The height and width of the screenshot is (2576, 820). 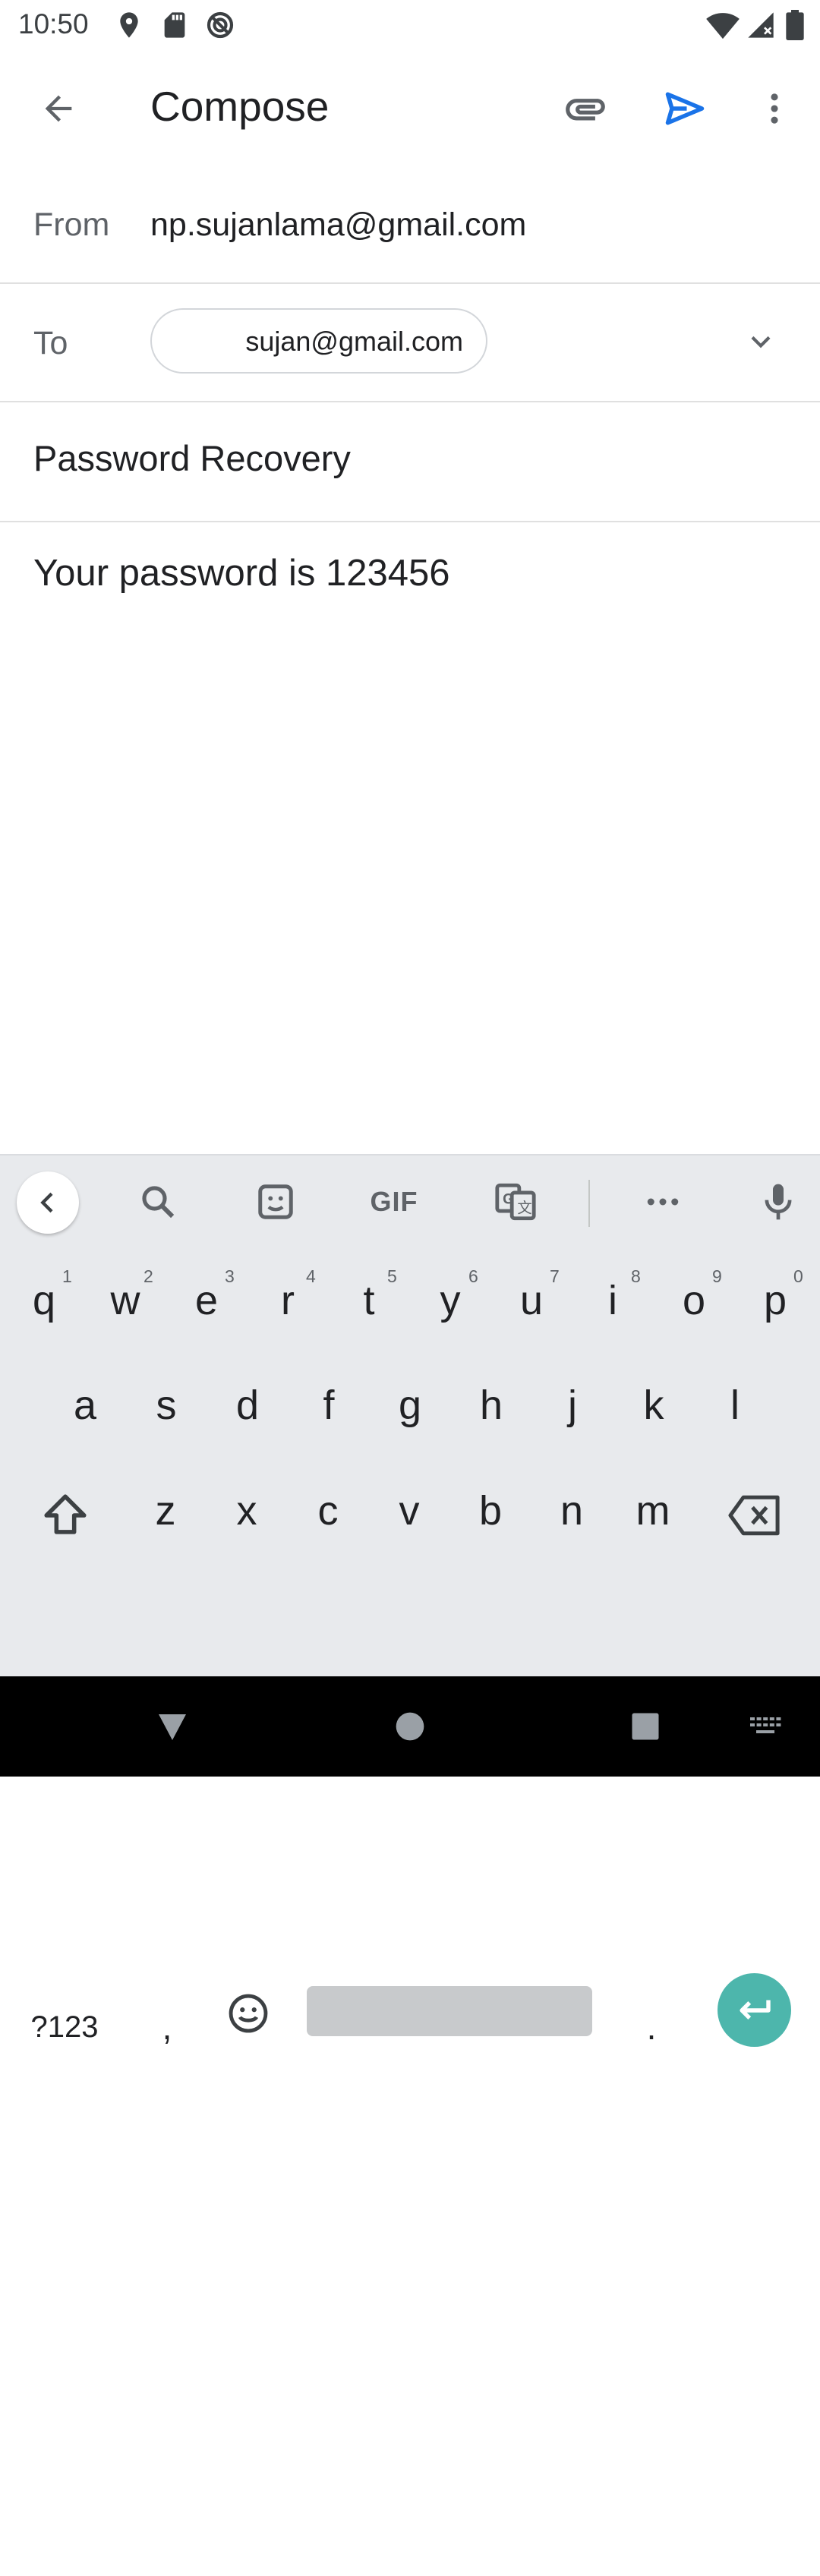 What do you see at coordinates (338, 225) in the screenshot?
I see `from-value: np.sujanlama@gmail.com` at bounding box center [338, 225].